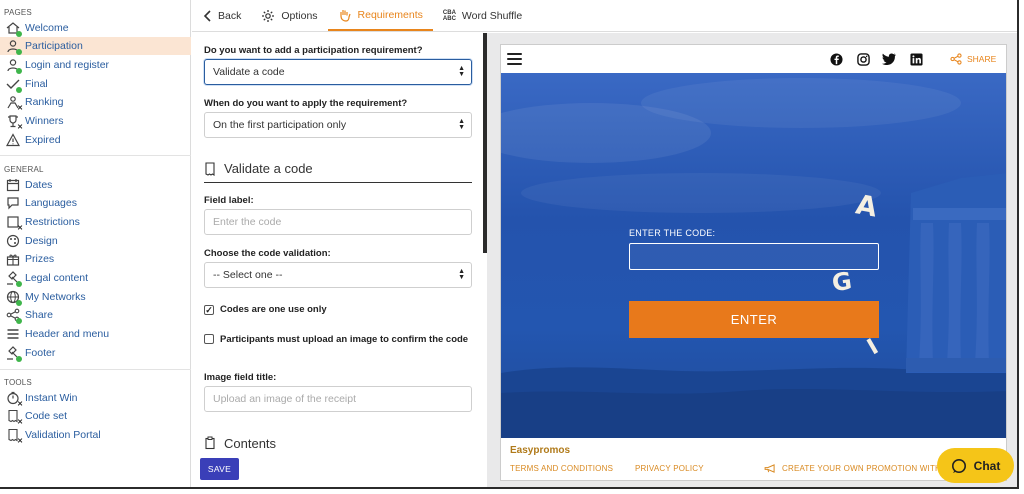 This screenshot has width=1024, height=494. I want to click on sidebar-item-code-set: ✕ Code set, so click(95, 416).